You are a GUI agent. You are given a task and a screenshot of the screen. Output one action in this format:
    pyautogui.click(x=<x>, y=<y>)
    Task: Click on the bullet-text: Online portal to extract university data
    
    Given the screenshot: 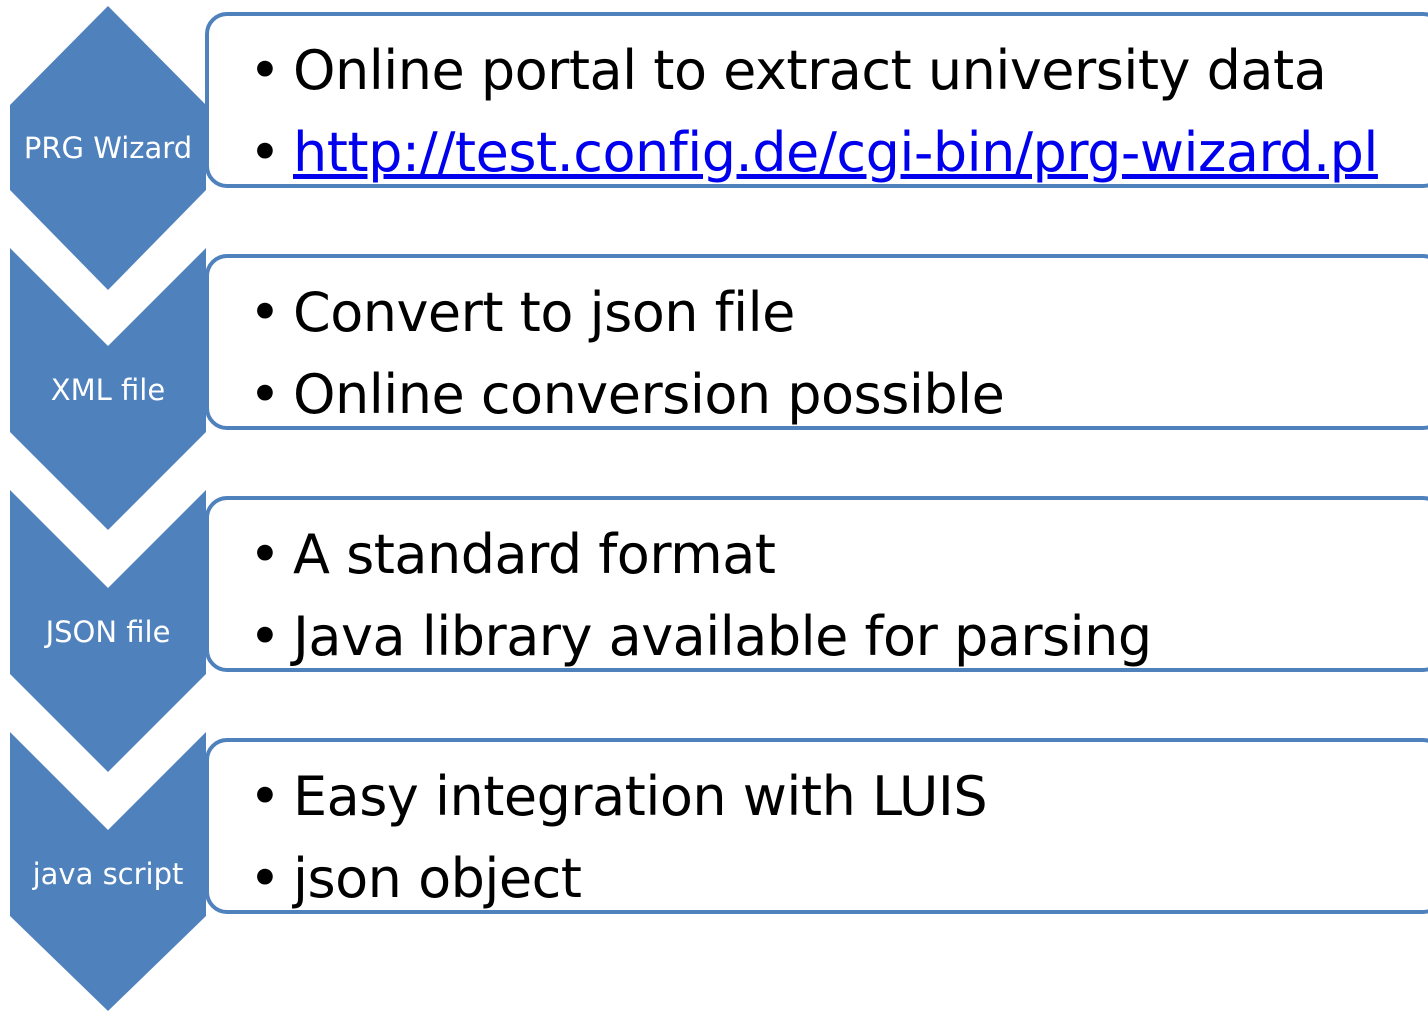 What is the action you would take?
    pyautogui.click(x=810, y=70)
    